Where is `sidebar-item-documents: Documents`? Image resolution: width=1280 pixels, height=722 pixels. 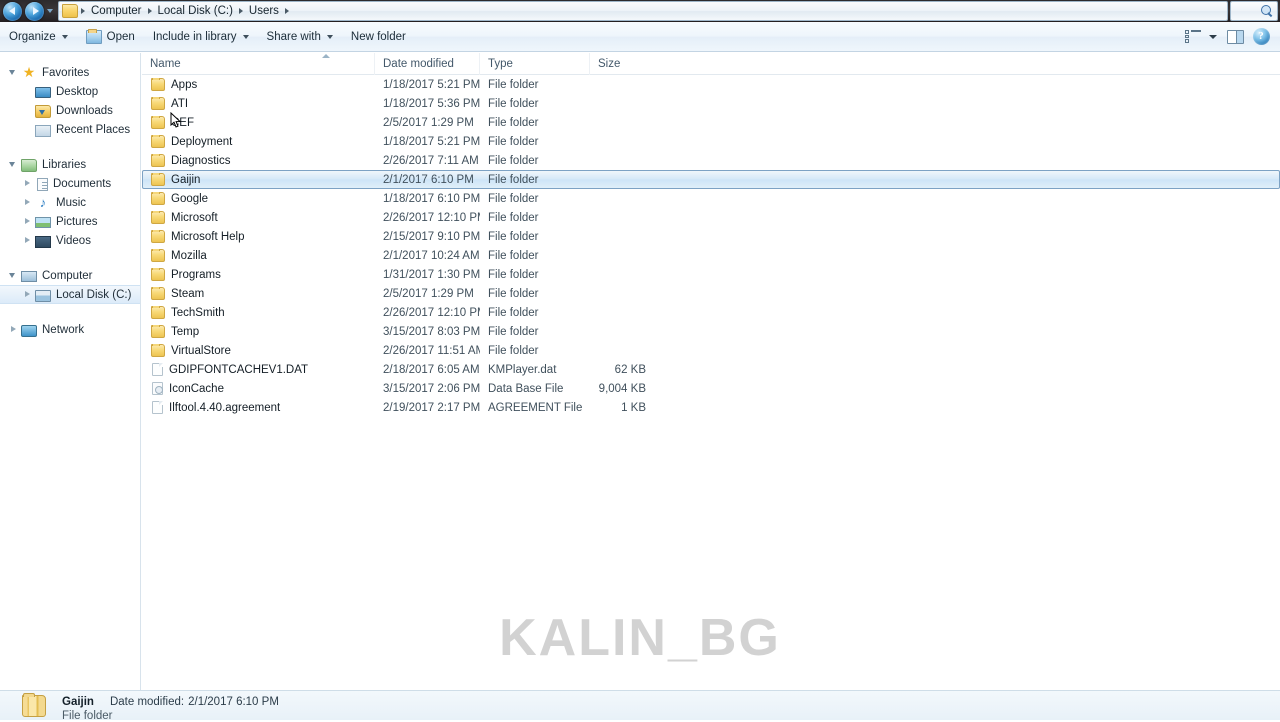 sidebar-item-documents: Documents is located at coordinates (70, 183).